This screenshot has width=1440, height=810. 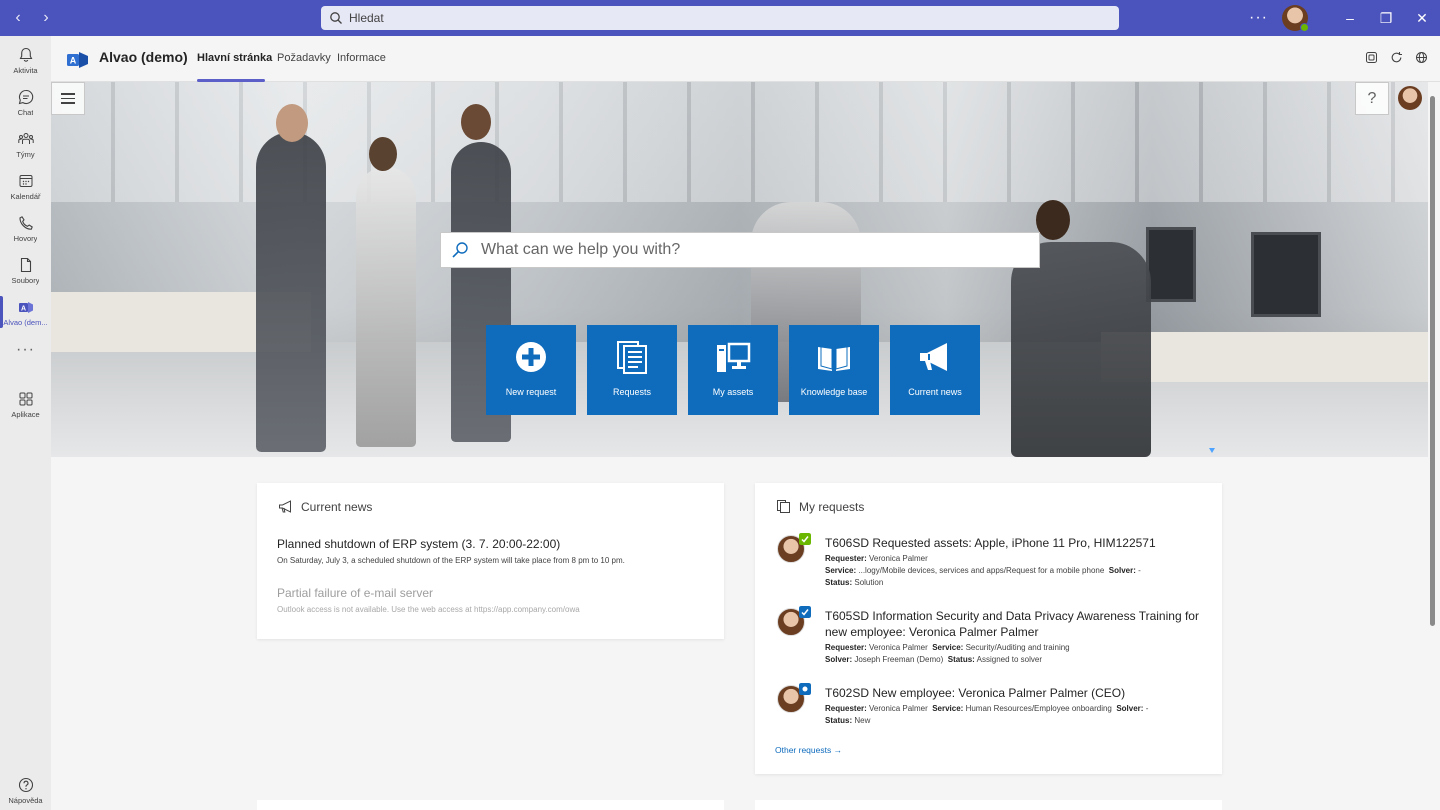 I want to click on portal-search-input, so click(x=751, y=250).